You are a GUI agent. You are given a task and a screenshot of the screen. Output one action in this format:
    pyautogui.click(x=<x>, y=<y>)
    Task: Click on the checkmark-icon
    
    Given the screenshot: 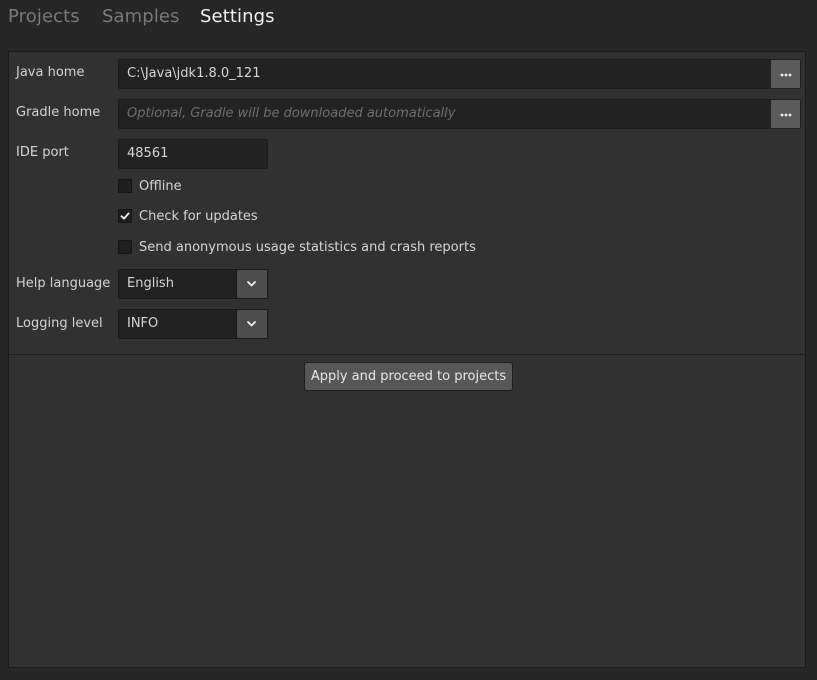 What is the action you would take?
    pyautogui.click(x=125, y=216)
    